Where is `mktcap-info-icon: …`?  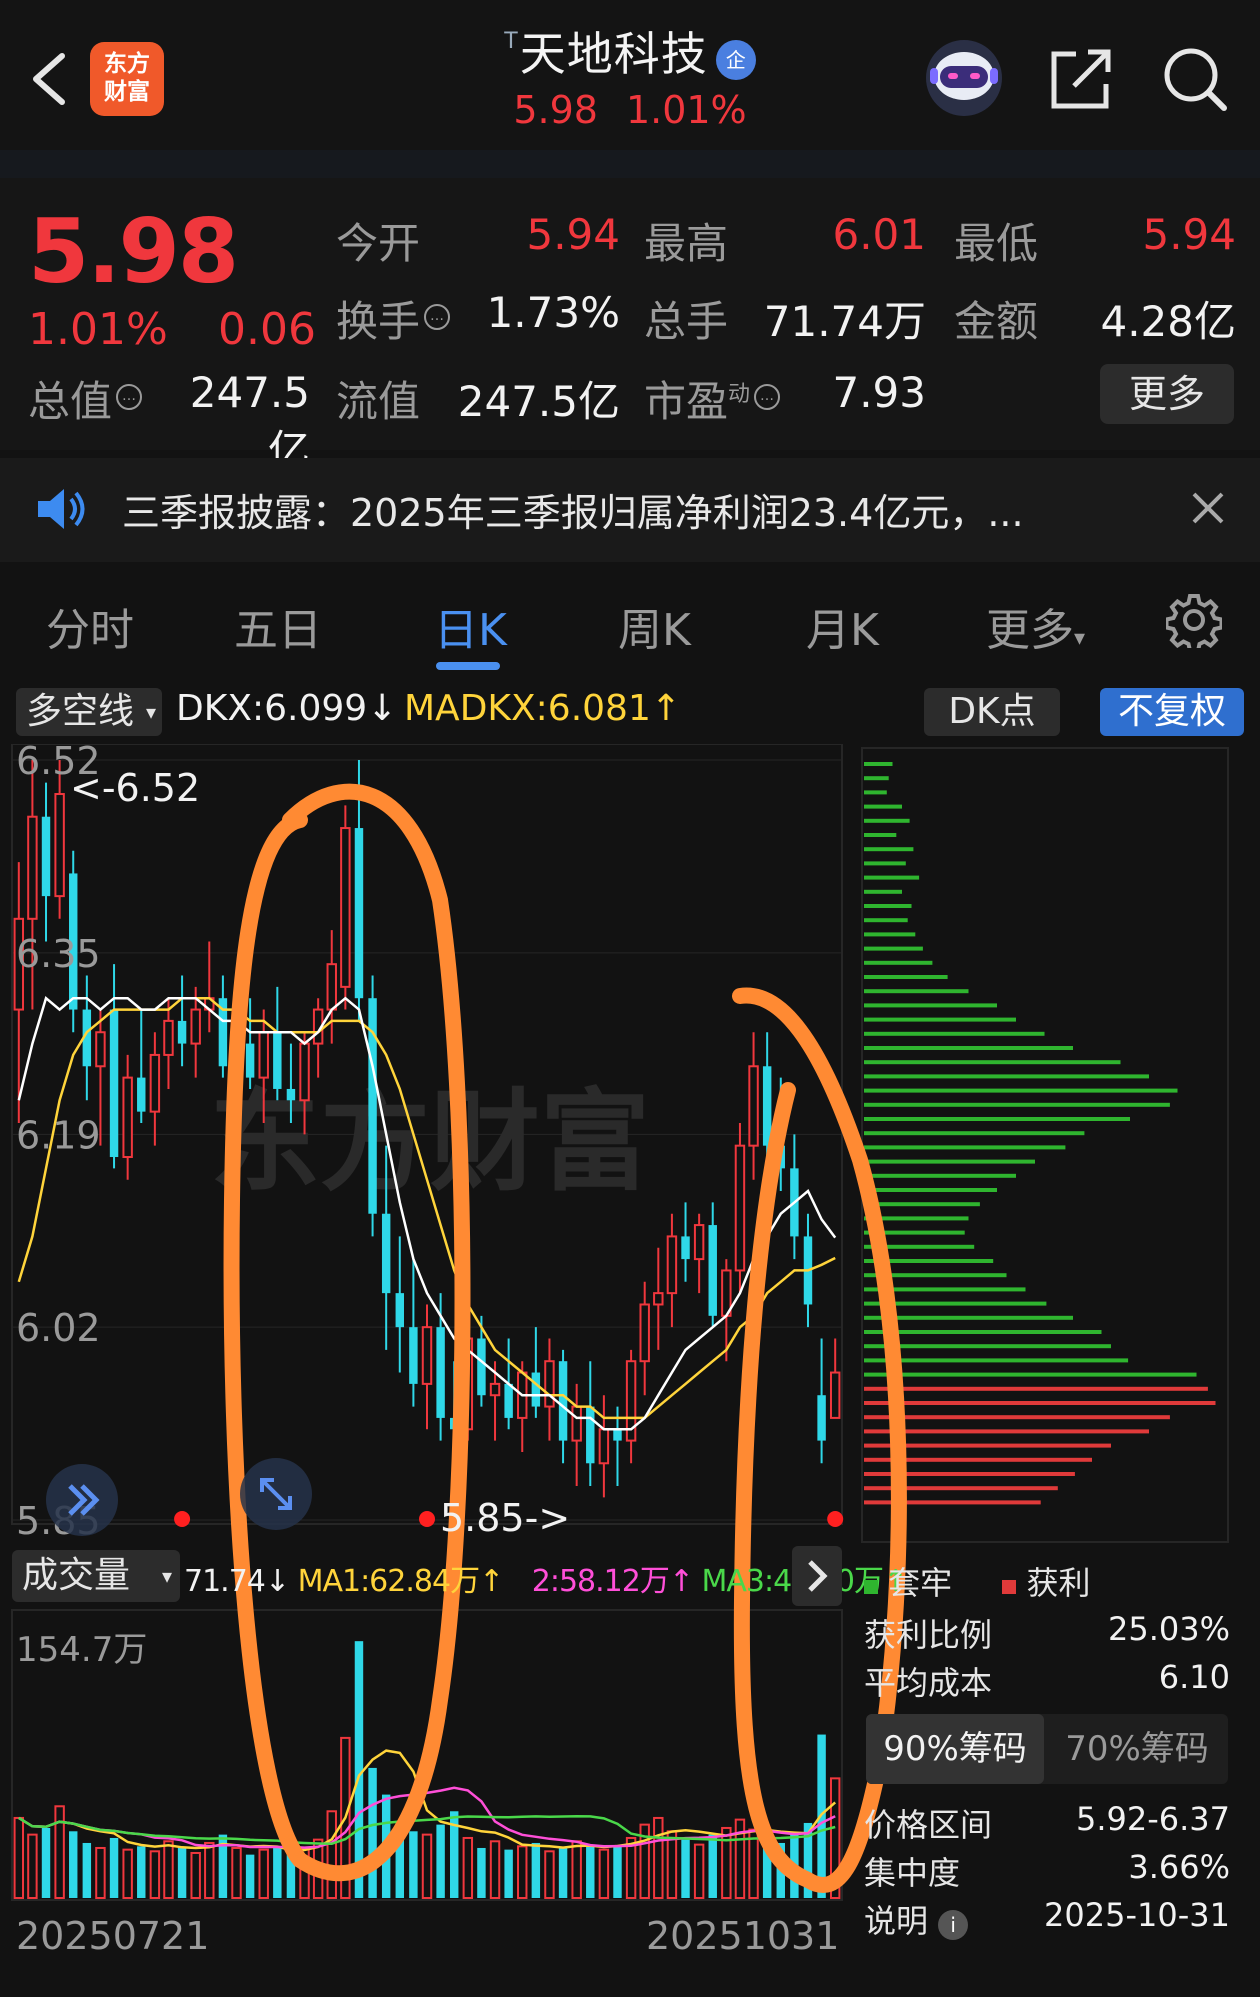 mktcap-info-icon: … is located at coordinates (129, 396).